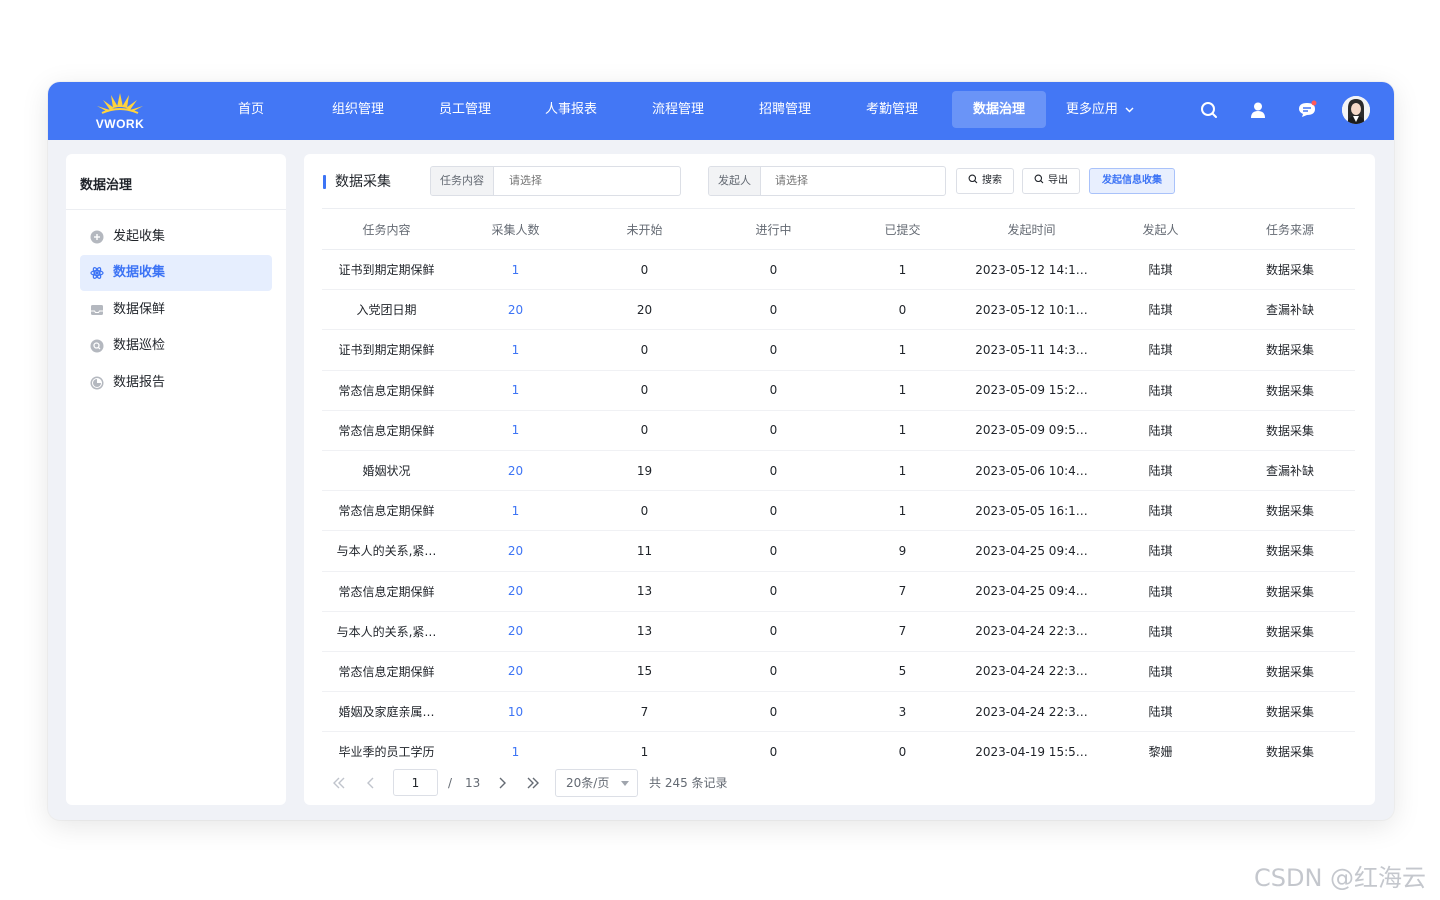 Image resolution: width=1440 pixels, height=900 pixels. What do you see at coordinates (1051, 181) in the screenshot?
I see `export-button: 导出` at bounding box center [1051, 181].